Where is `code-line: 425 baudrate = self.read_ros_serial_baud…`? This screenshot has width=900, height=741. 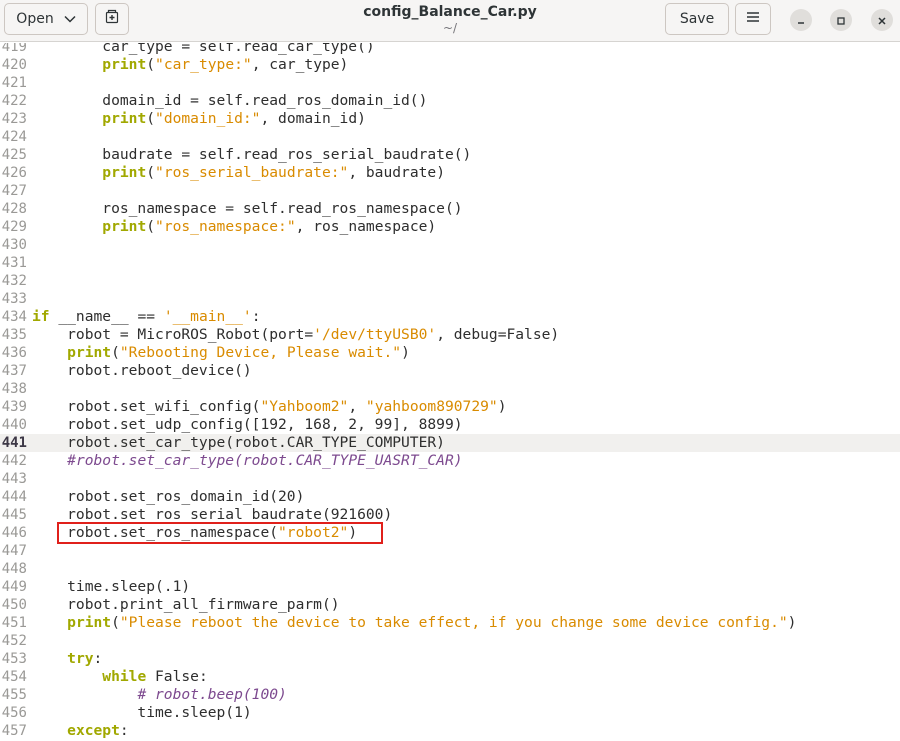
code-line: 425 baudrate = self.read_ros_serial_baud… is located at coordinates (450, 155).